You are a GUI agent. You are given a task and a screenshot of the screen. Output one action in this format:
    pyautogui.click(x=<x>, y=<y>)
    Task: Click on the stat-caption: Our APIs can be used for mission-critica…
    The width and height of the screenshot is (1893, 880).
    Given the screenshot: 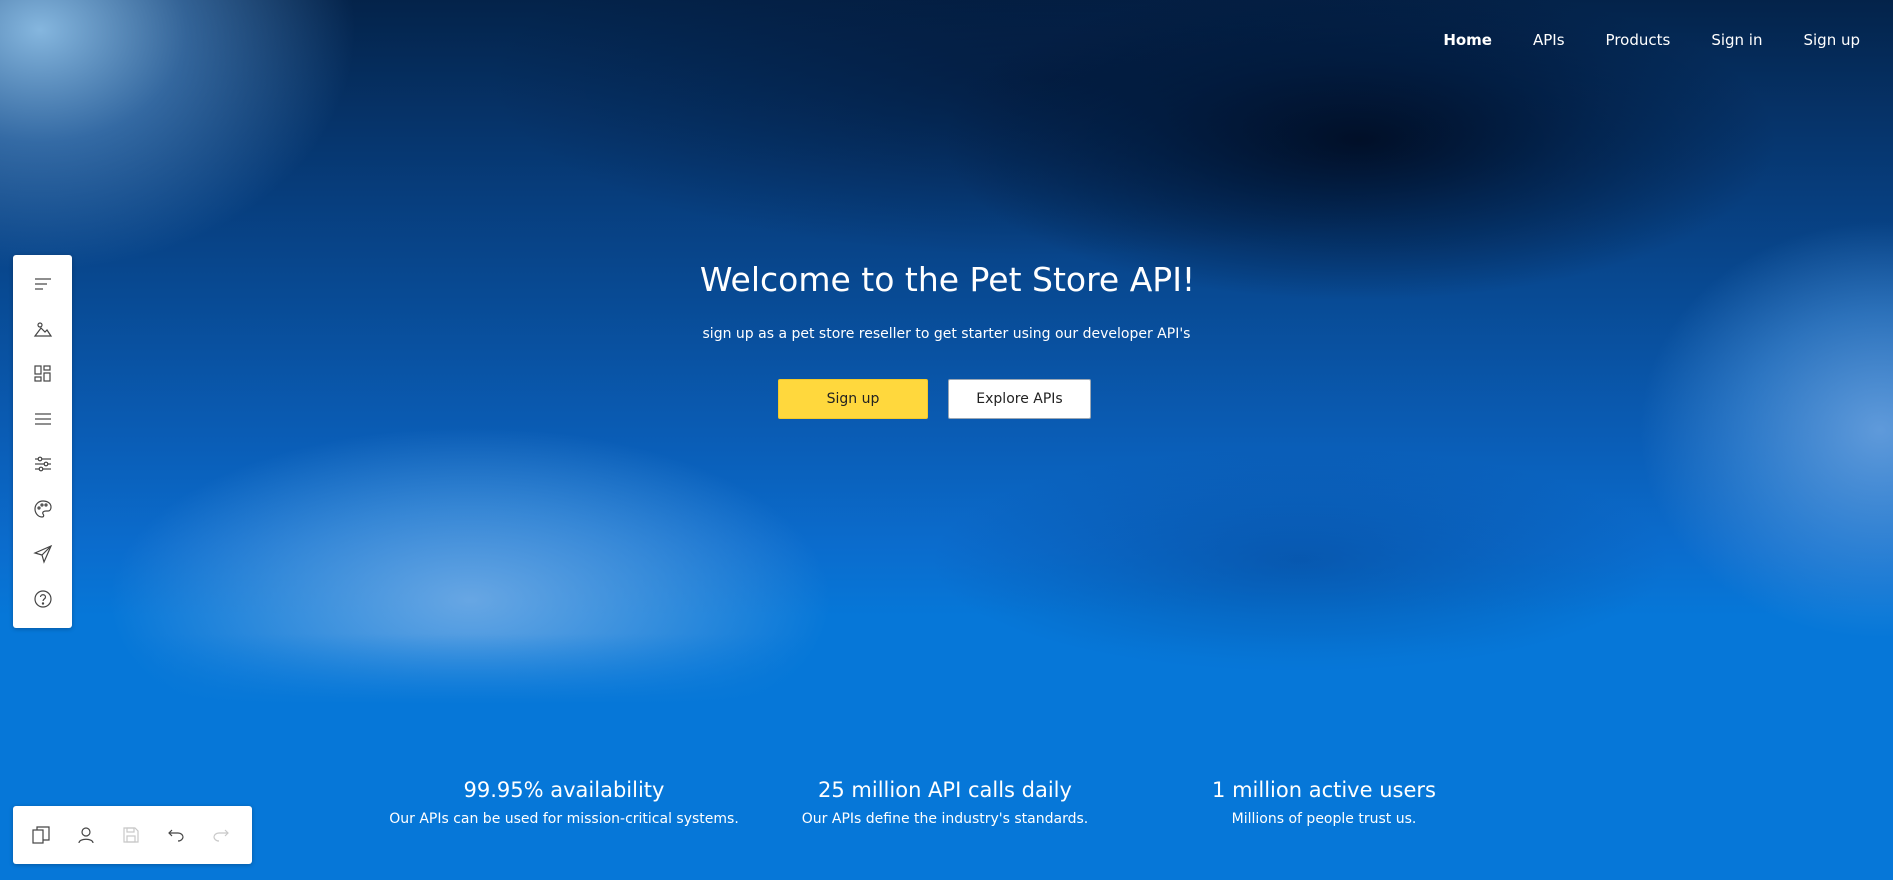 What is the action you would take?
    pyautogui.click(x=564, y=819)
    